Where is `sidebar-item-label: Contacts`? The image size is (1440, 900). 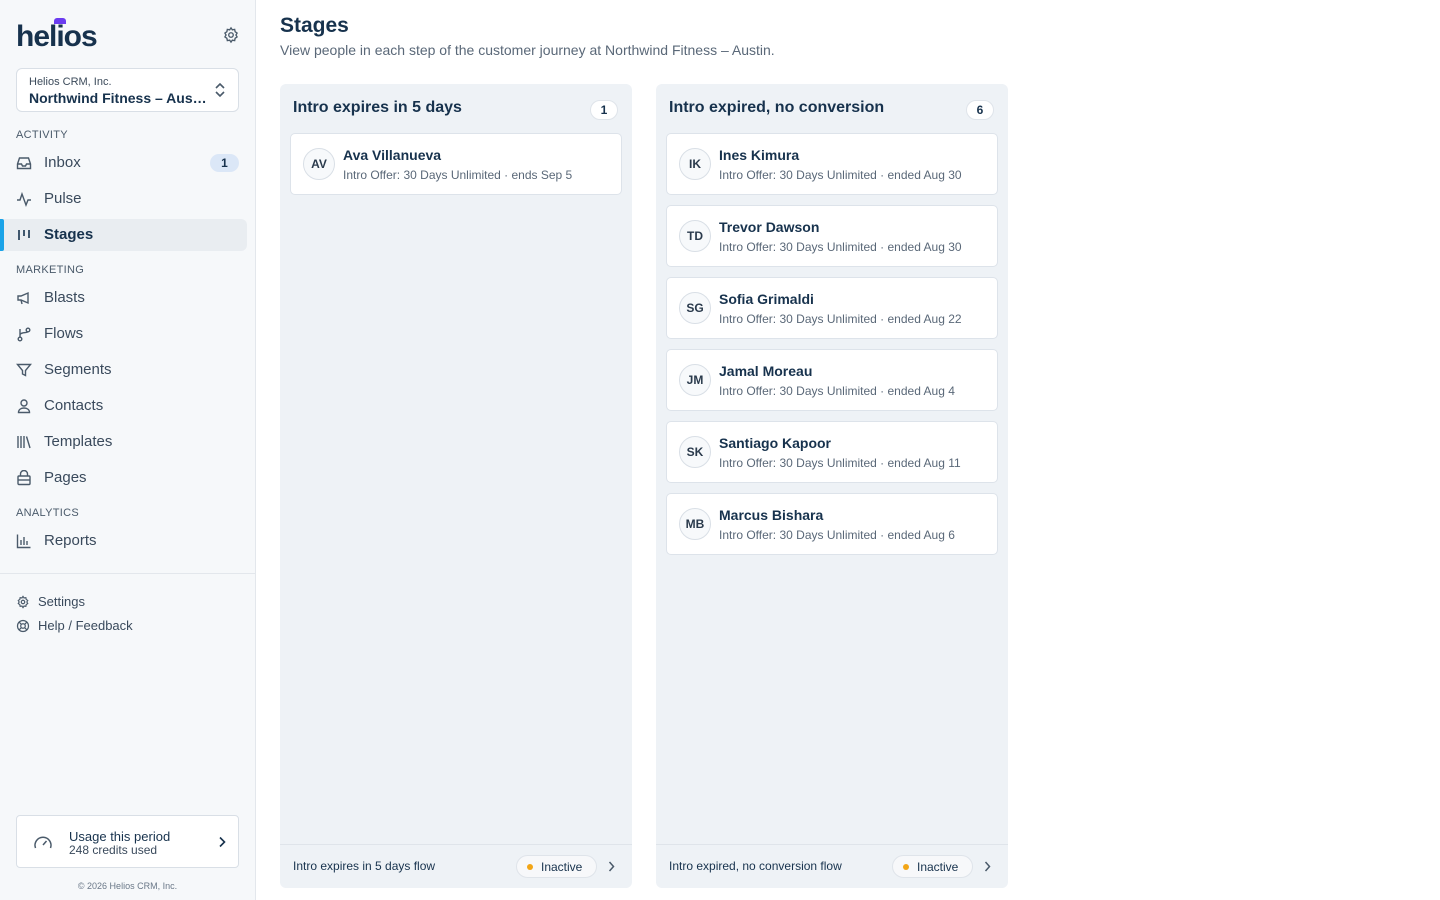
sidebar-item-label: Contacts is located at coordinates (74, 405).